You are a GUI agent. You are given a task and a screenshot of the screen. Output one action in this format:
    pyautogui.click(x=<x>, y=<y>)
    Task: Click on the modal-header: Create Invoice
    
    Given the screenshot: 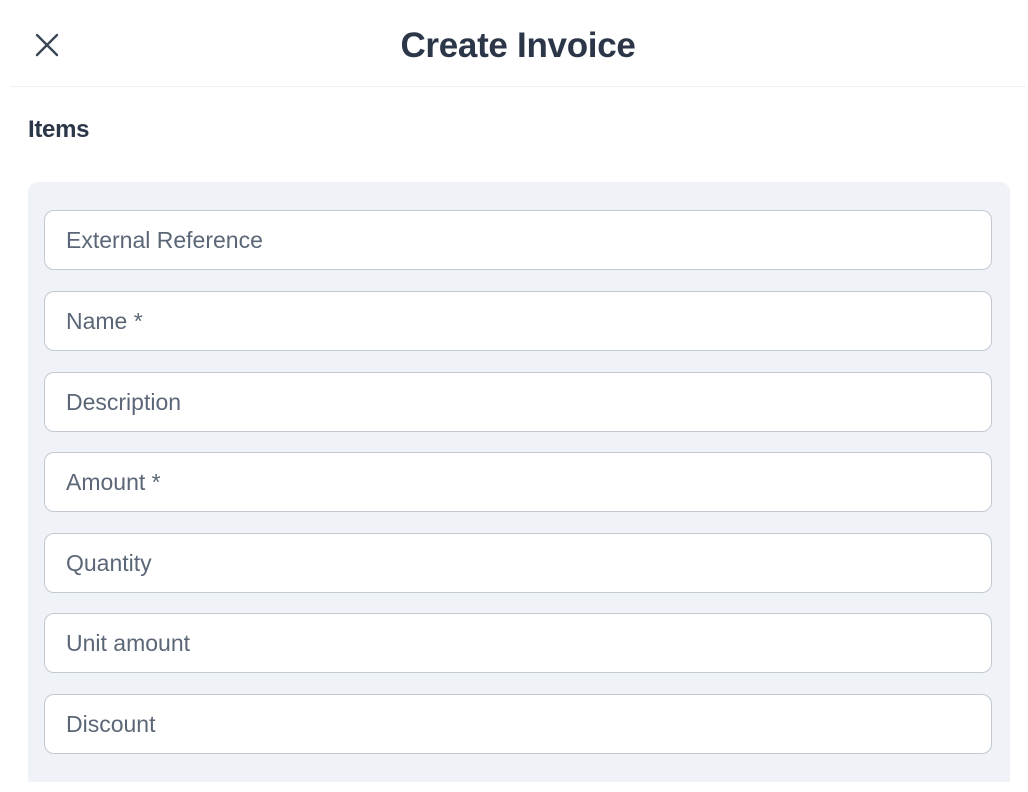 What is the action you would take?
    pyautogui.click(x=518, y=43)
    